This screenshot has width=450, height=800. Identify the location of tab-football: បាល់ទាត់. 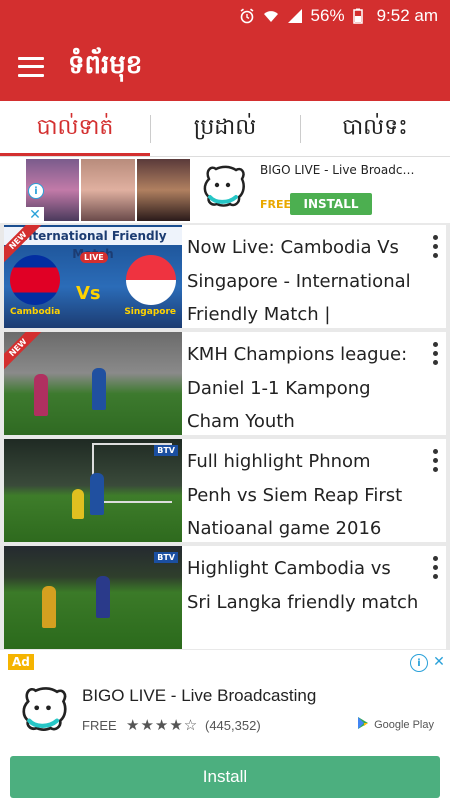
(75, 128).